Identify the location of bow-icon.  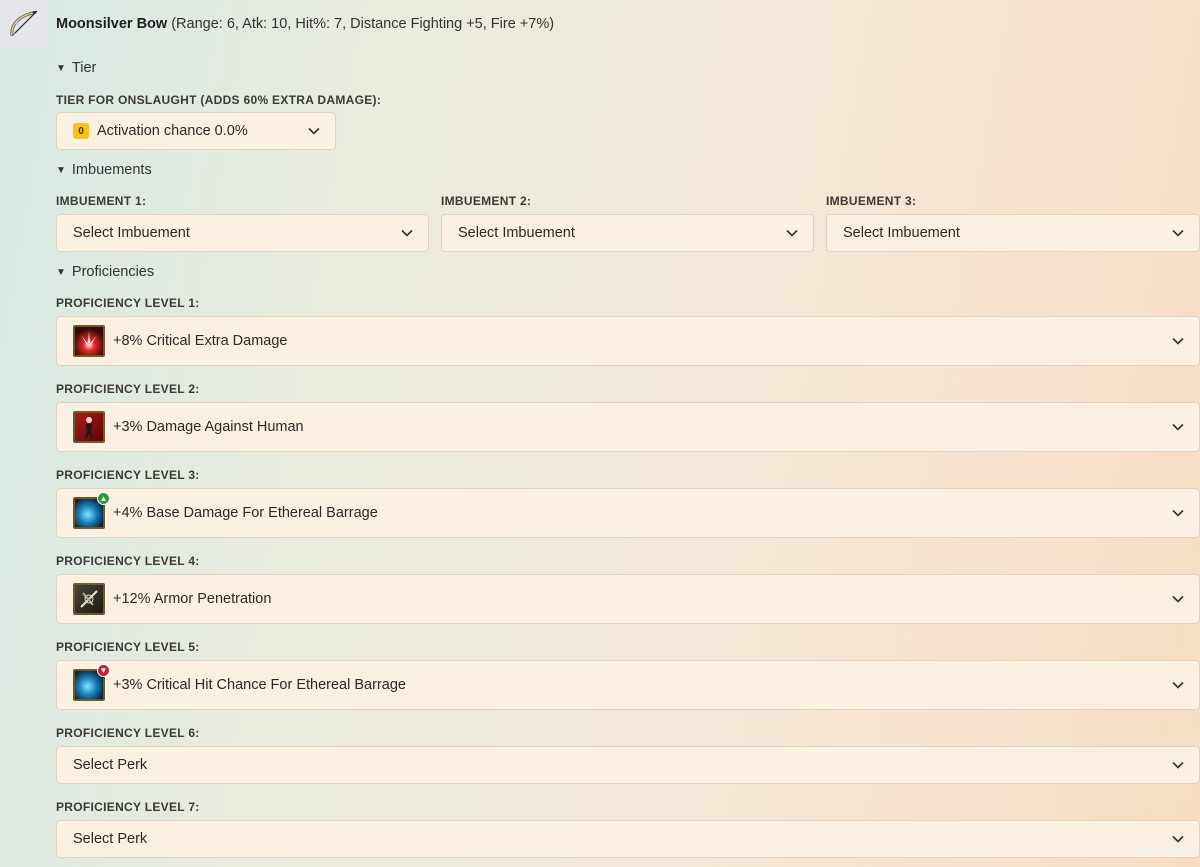
(24, 23).